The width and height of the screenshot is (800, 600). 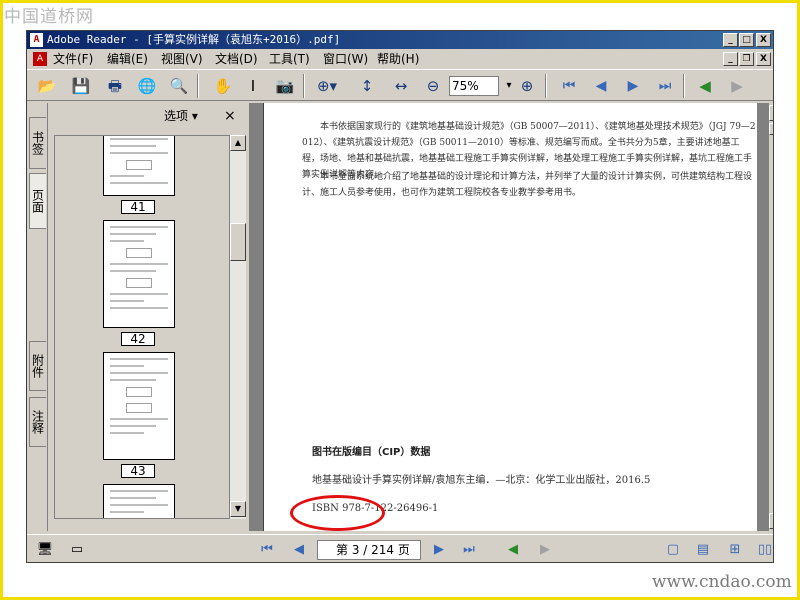 What do you see at coordinates (115, 86) in the screenshot?
I see `print-icon: 🖶` at bounding box center [115, 86].